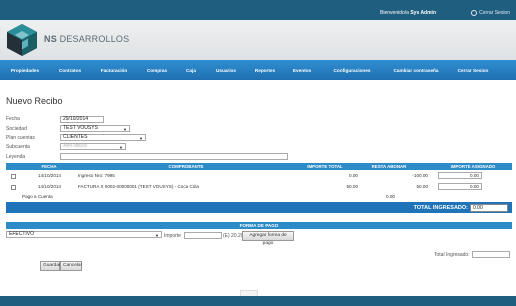  Describe the element at coordinates (258, 10) in the screenshot. I see `top-bar: Bienvenido/a Sys Admin Cerrar Sesion` at that location.